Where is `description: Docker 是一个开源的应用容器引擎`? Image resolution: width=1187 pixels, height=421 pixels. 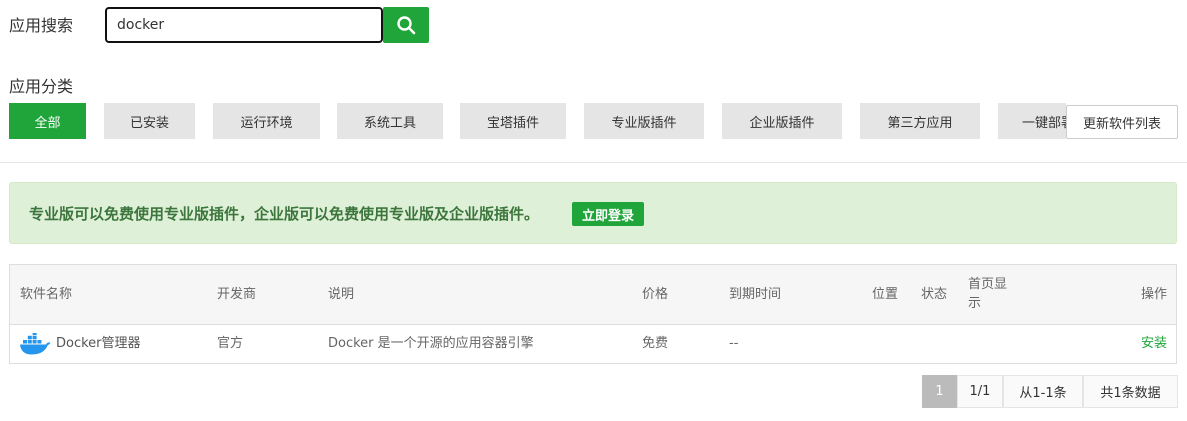 description: Docker 是一个开源的应用容器引擎 is located at coordinates (431, 343).